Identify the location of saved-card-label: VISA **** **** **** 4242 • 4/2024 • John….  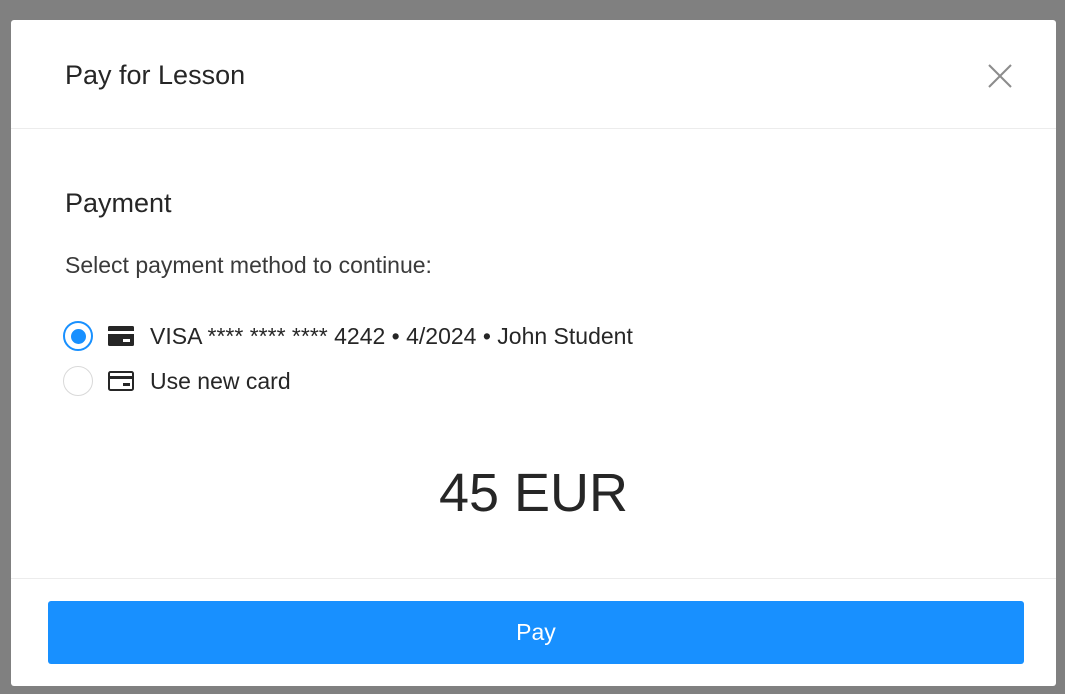
(391, 336).